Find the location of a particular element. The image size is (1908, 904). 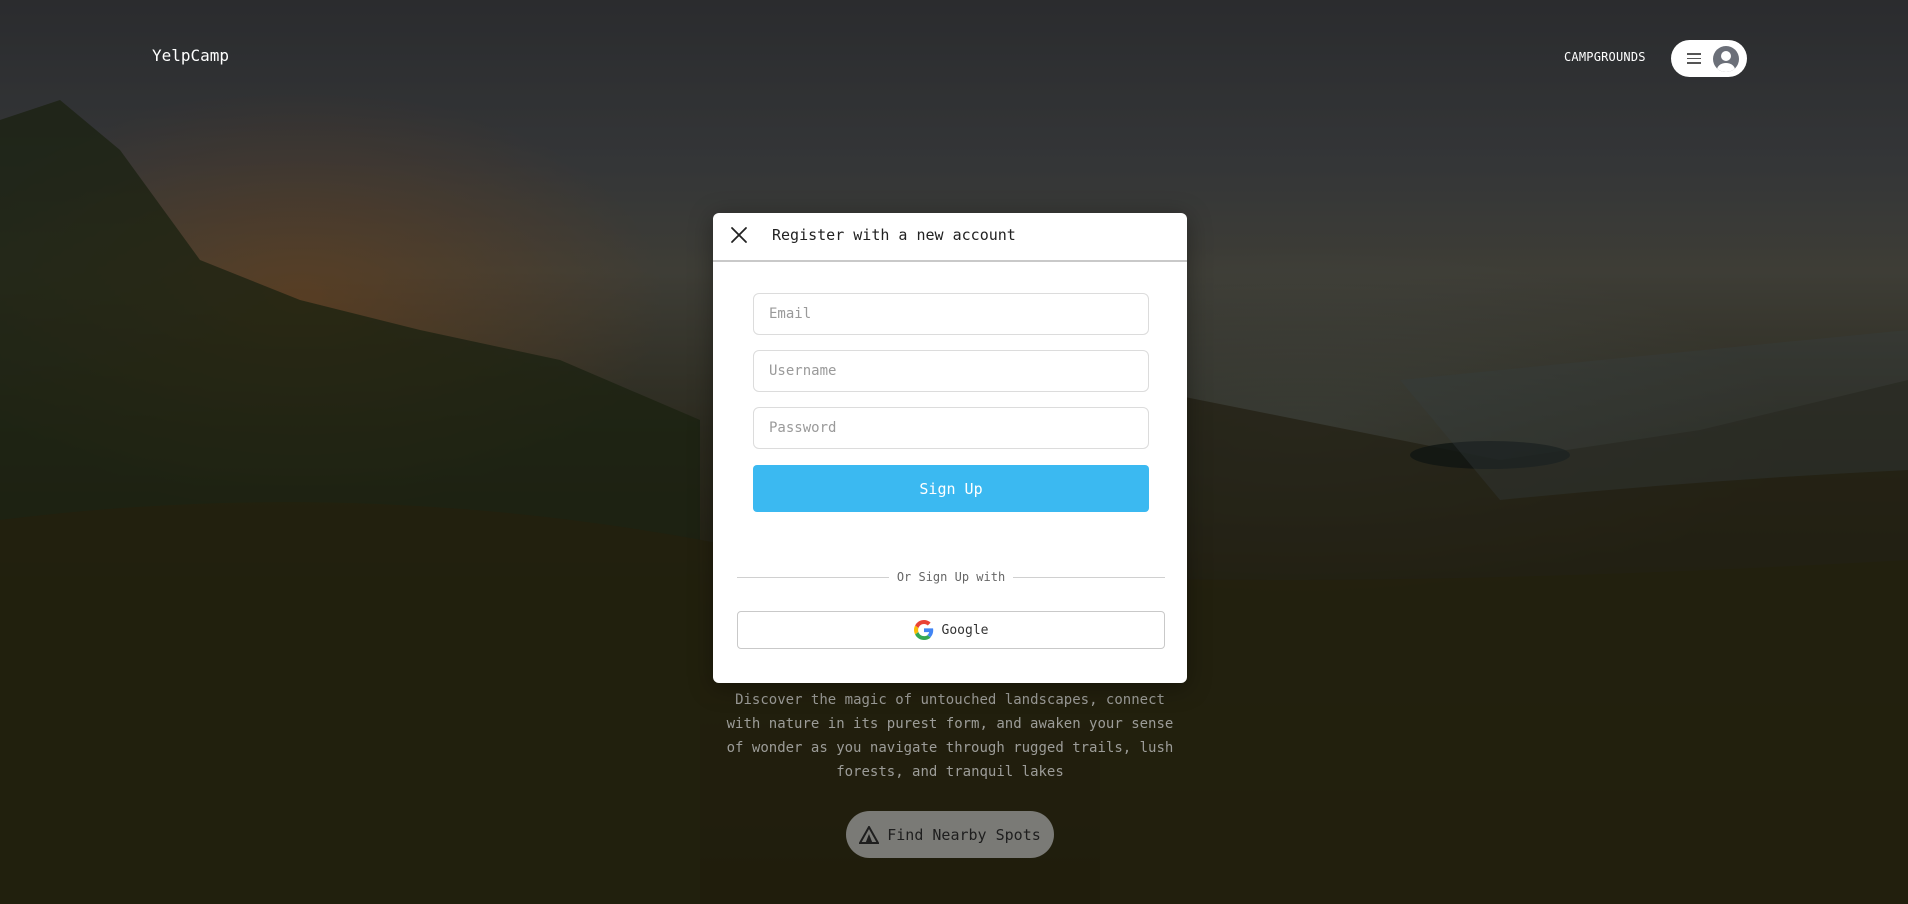

modal-header: Register with a new account is located at coordinates (950, 237).